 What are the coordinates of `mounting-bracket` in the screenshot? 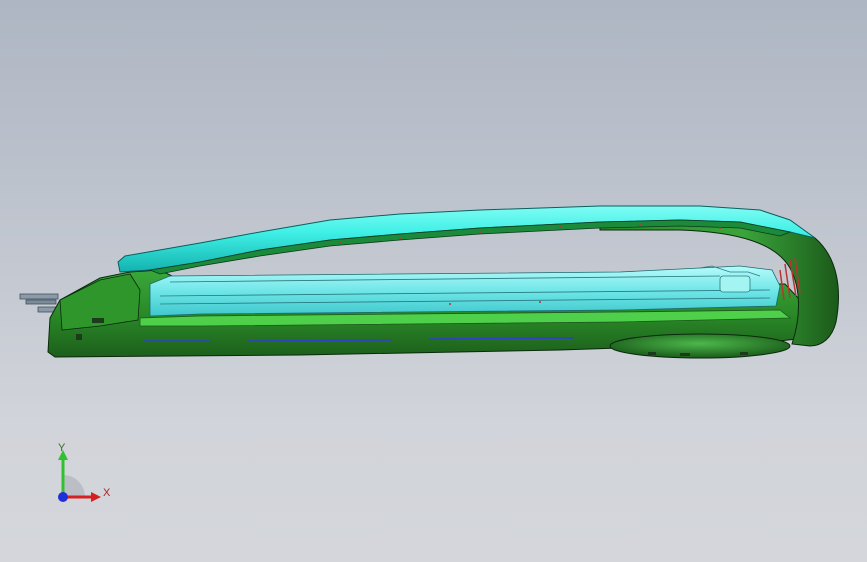 It's located at (39, 303).